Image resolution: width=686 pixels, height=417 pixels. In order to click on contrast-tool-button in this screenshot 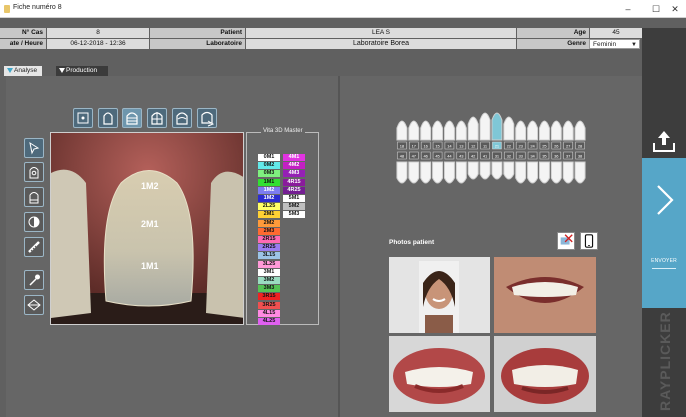, I will do `click(34, 222)`.